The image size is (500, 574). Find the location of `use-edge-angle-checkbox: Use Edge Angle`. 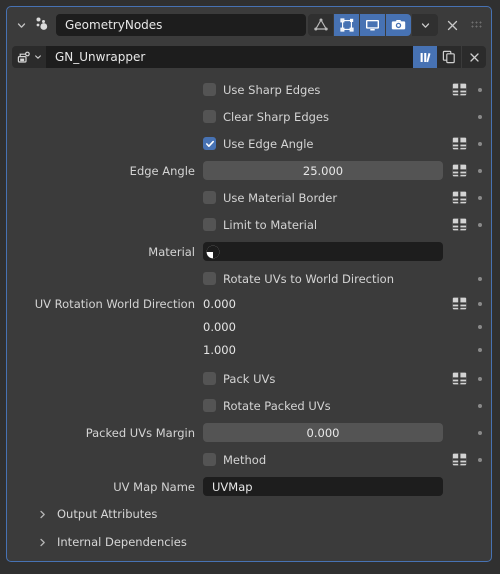

use-edge-angle-checkbox: Use Edge Angle is located at coordinates (258, 144).